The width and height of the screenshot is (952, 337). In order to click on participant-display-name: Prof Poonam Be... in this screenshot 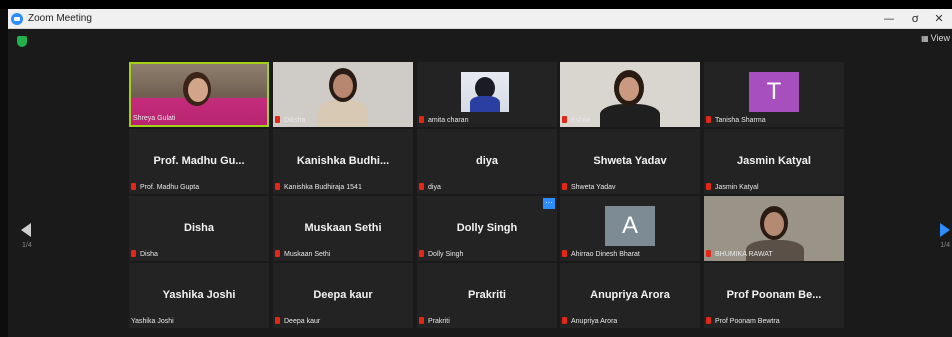, I will do `click(774, 295)`.